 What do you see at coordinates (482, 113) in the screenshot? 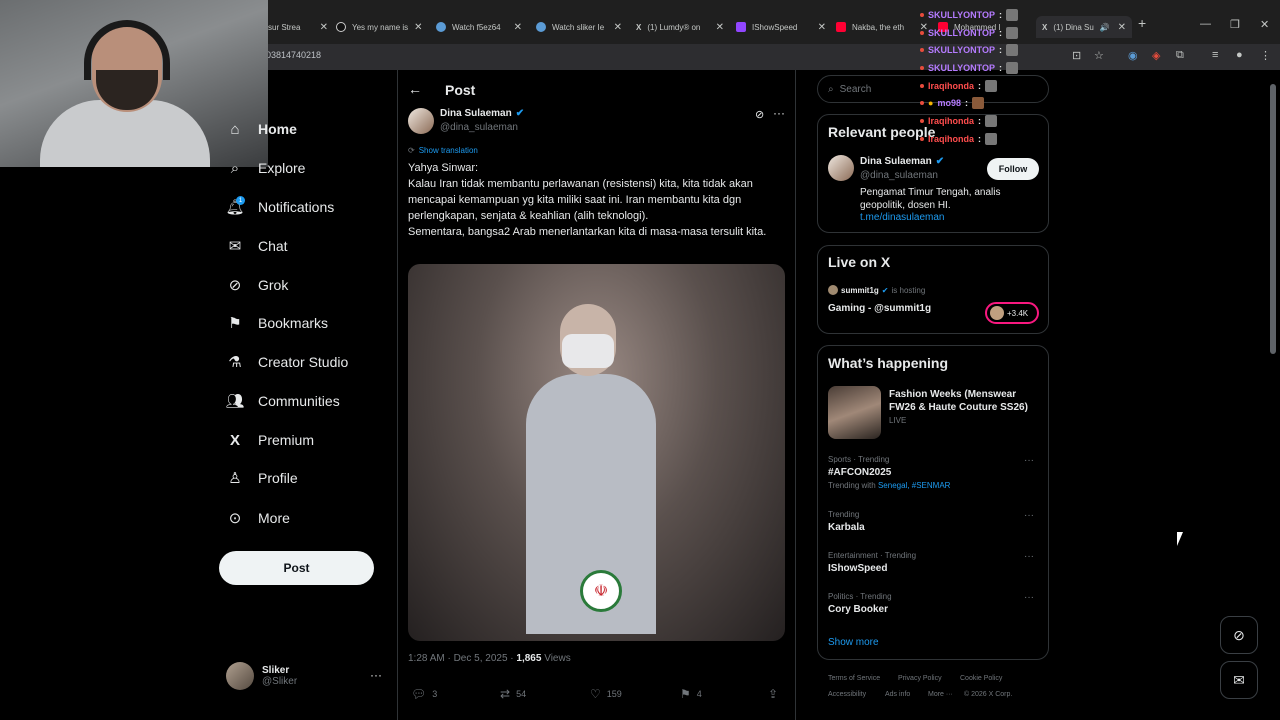
I see `author-name: Dina Sulaeman ✔` at bounding box center [482, 113].